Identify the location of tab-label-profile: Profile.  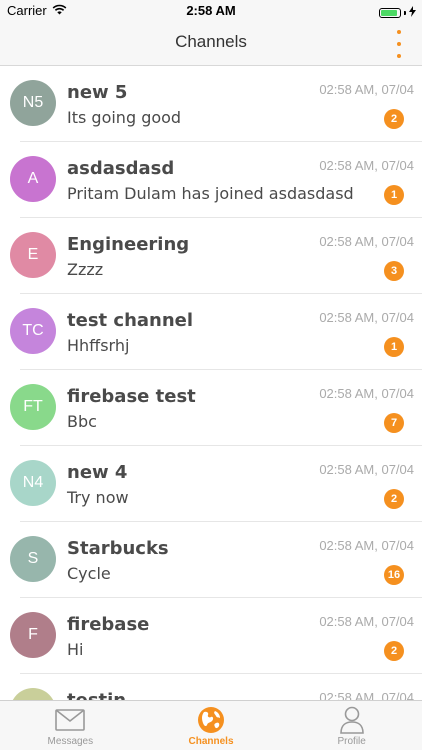
(351, 741).